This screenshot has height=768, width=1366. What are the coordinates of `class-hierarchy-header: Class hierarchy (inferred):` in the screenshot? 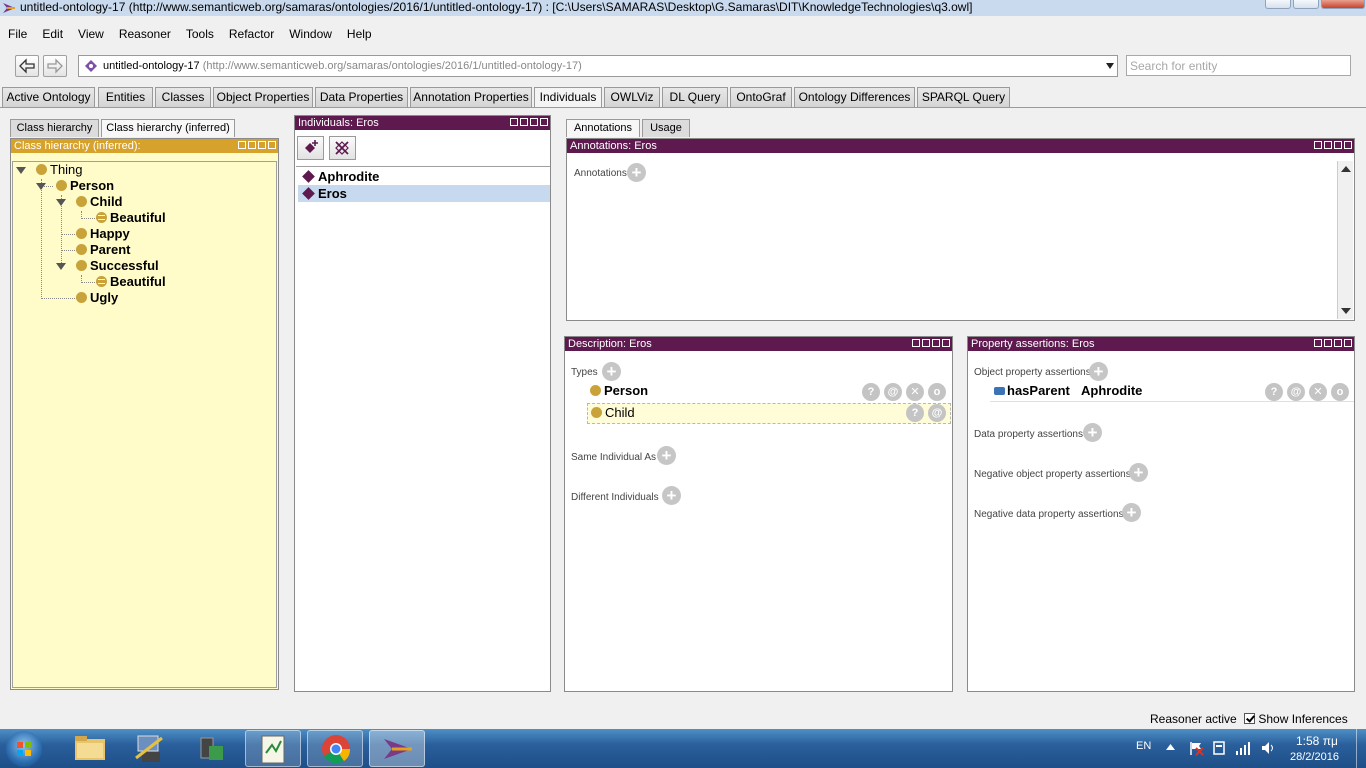 It's located at (144, 146).